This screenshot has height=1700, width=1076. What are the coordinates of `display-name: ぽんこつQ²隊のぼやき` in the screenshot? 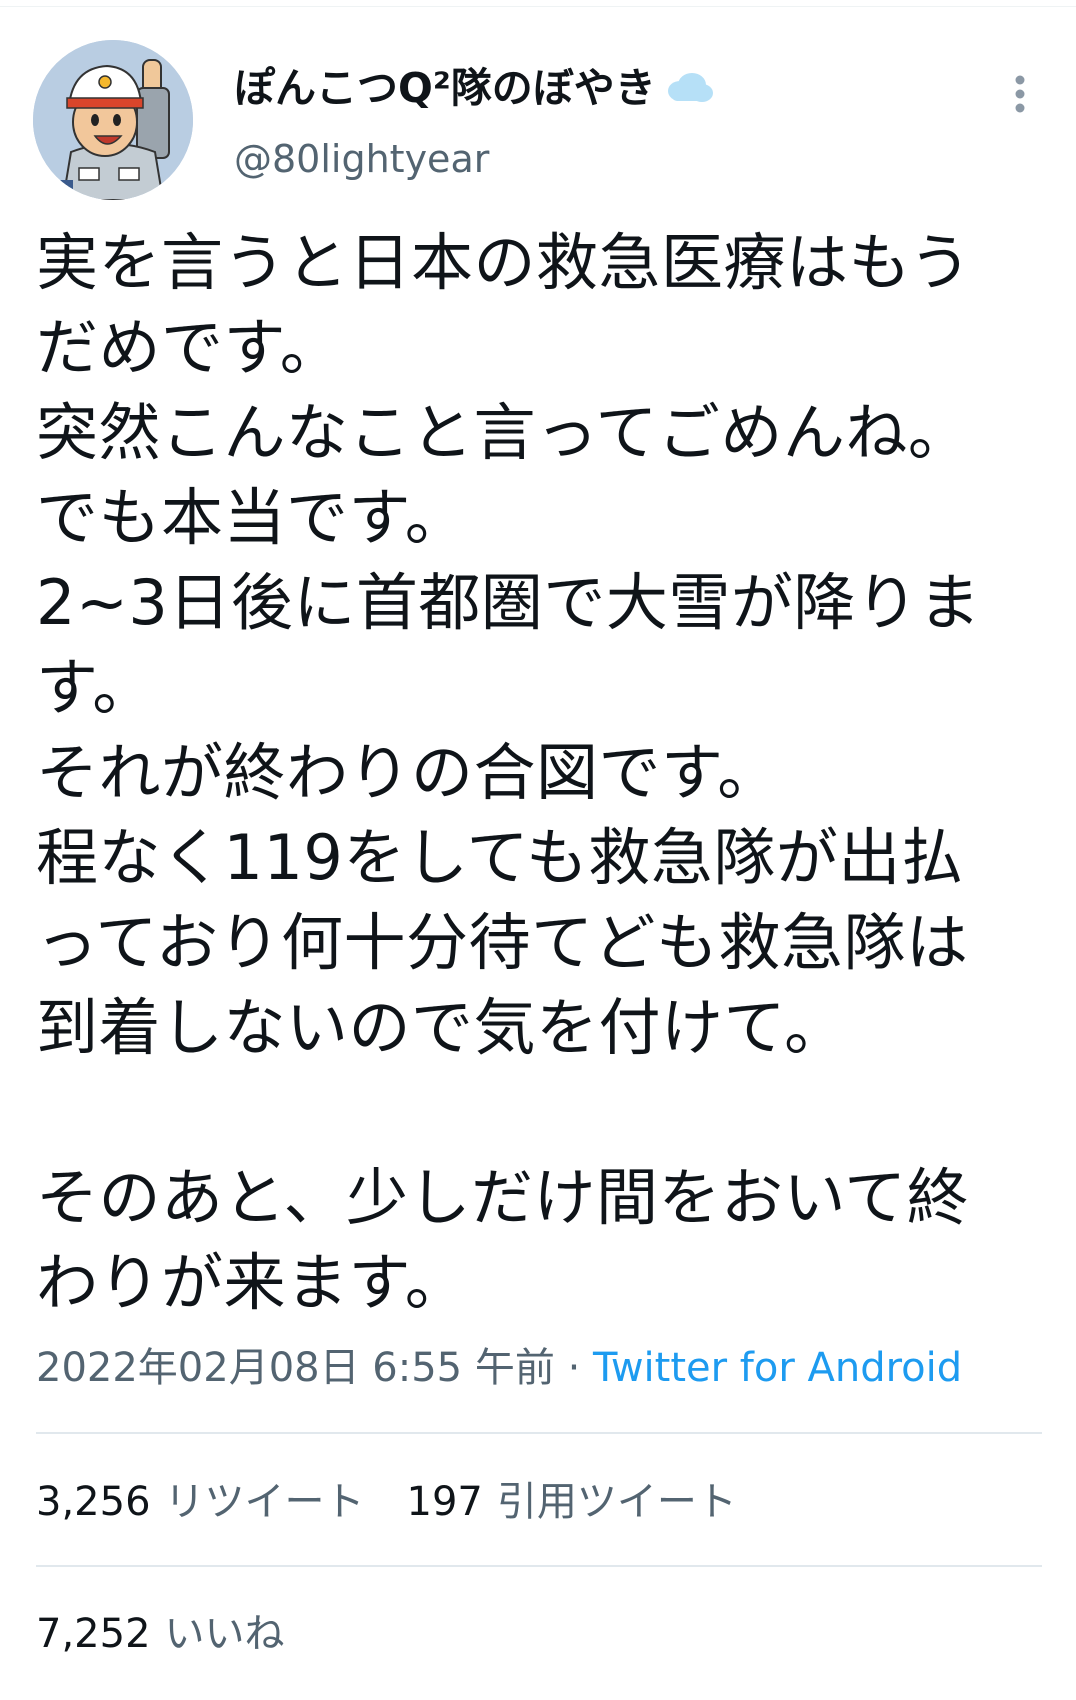 It's located at (475, 88).